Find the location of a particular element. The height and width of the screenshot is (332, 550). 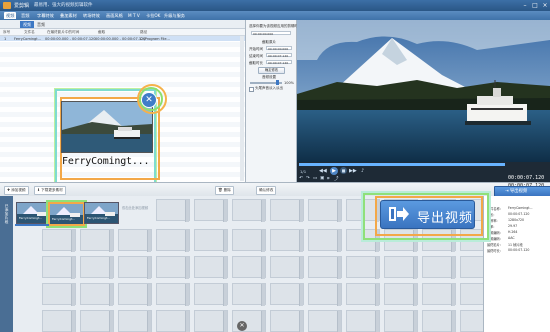

download-more-button: ⬇ 下载更多素材 is located at coordinates (50, 190).